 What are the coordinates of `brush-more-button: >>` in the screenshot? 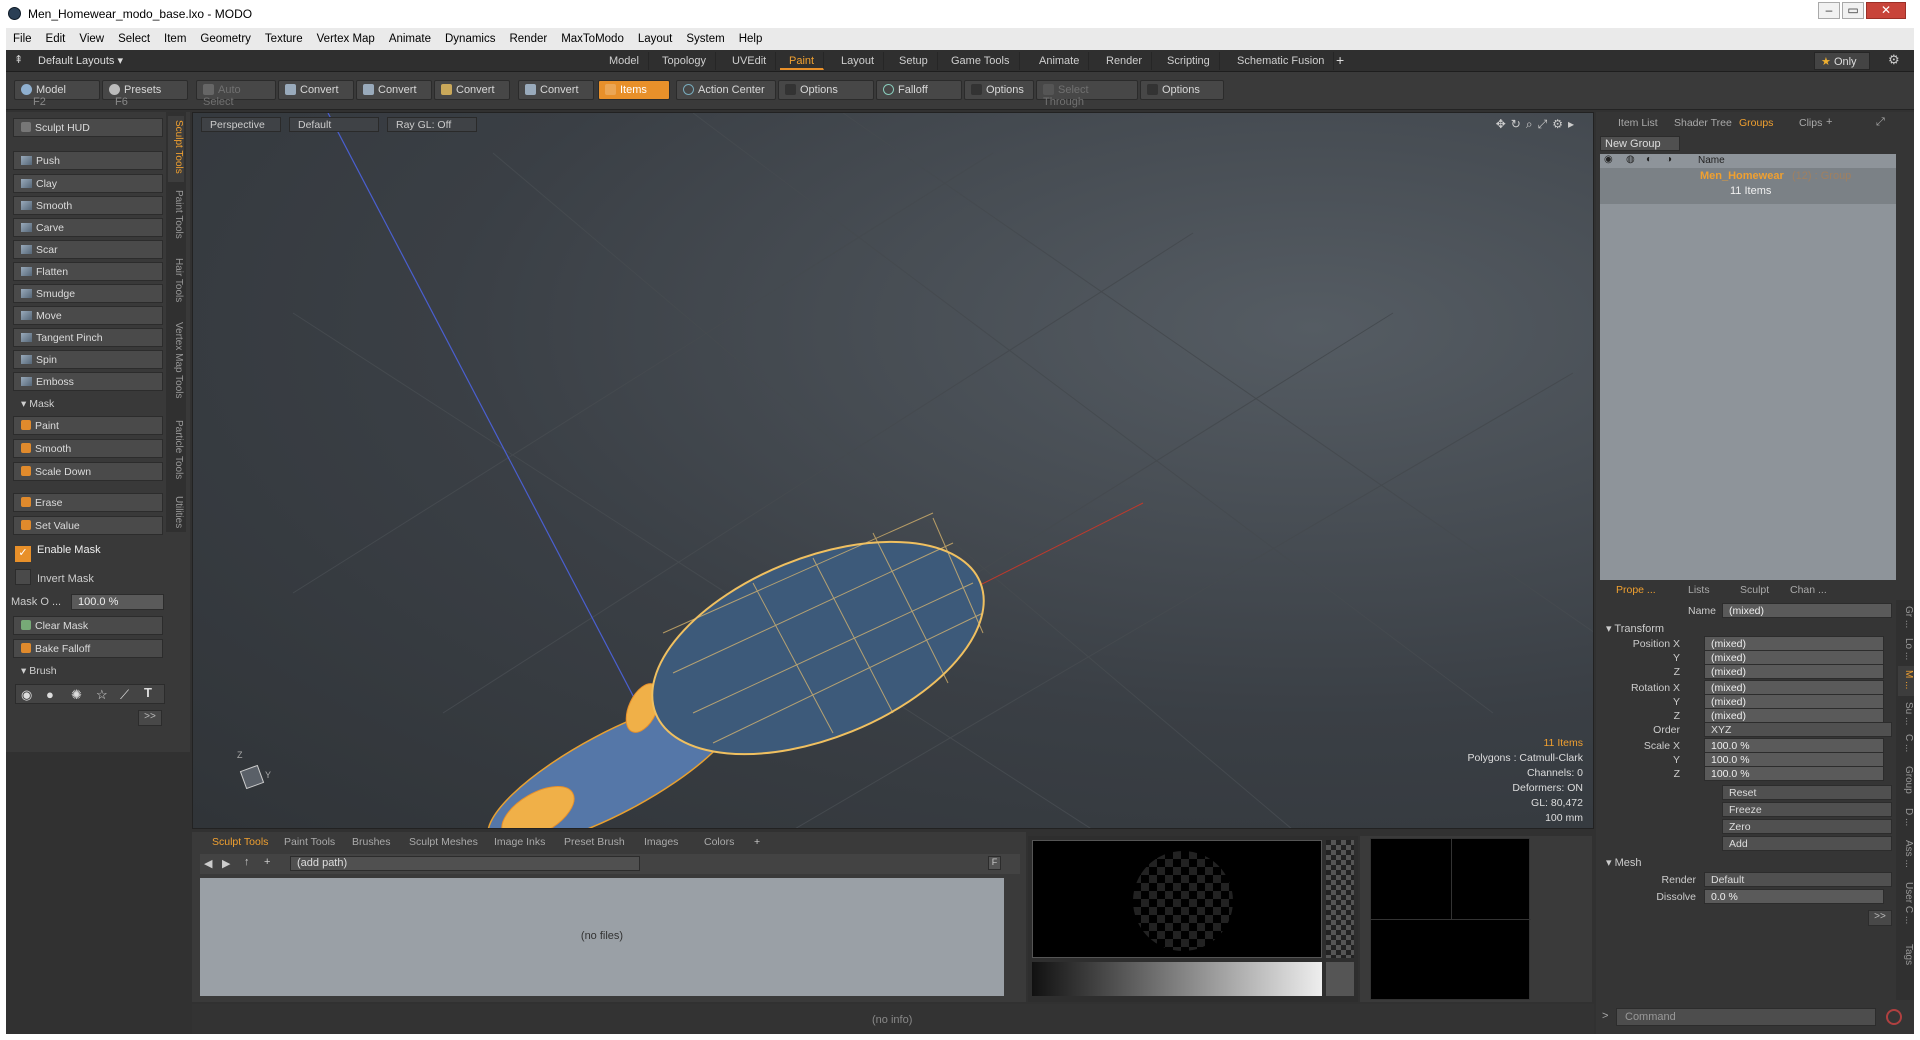 It's located at (150, 718).